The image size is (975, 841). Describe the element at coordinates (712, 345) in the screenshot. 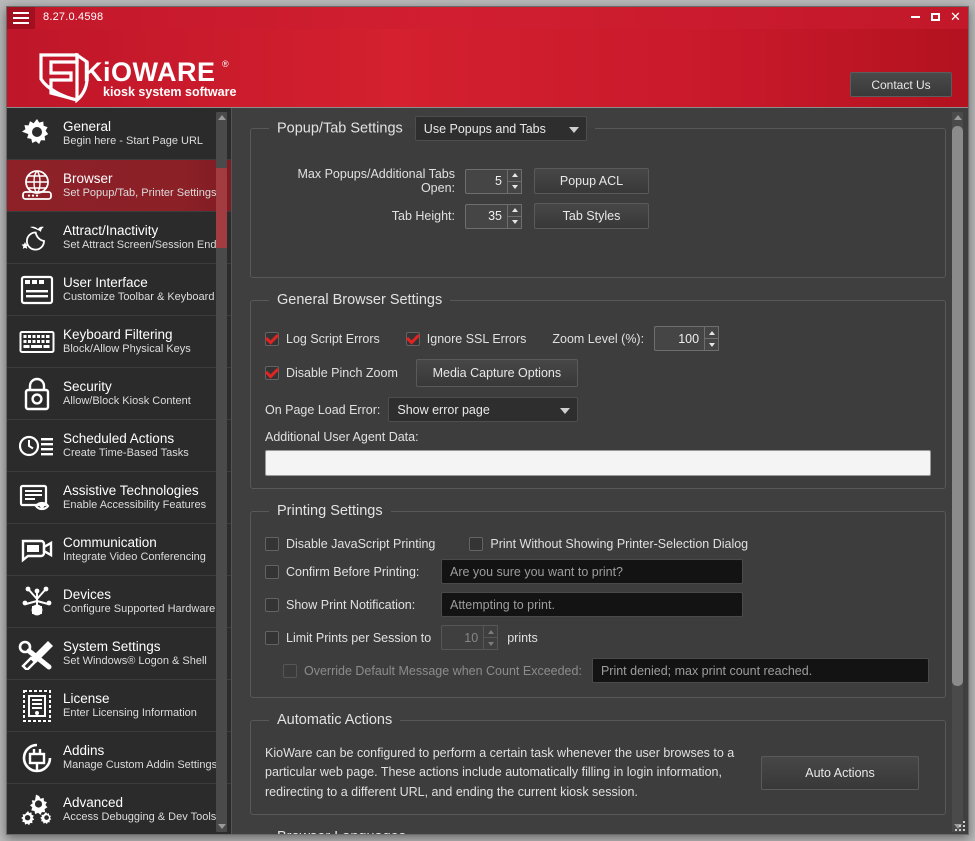

I see `zoom-level-decrement` at that location.